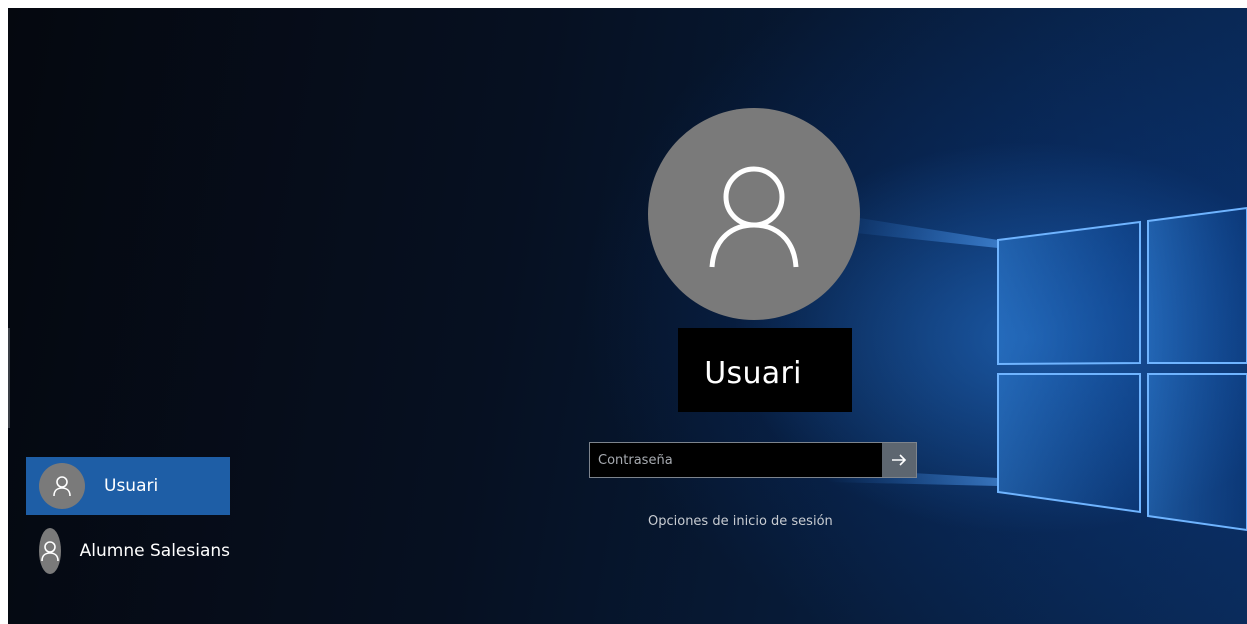 This screenshot has height=624, width=1247. I want to click on password-field-container, so click(753, 460).